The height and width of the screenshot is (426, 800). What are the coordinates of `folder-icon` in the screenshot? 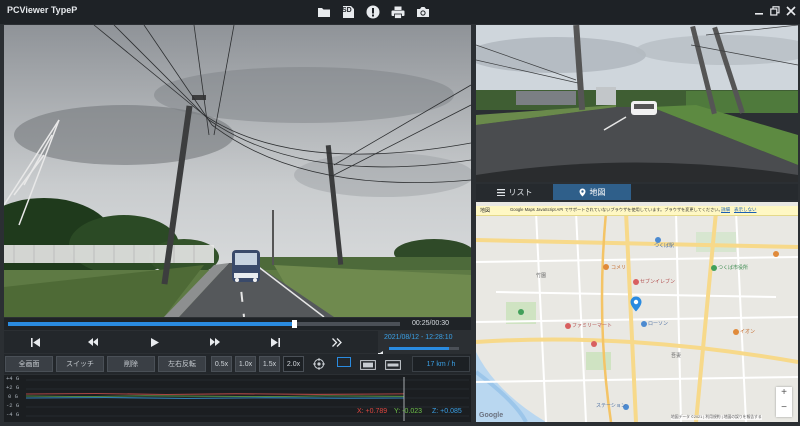 It's located at (324, 12).